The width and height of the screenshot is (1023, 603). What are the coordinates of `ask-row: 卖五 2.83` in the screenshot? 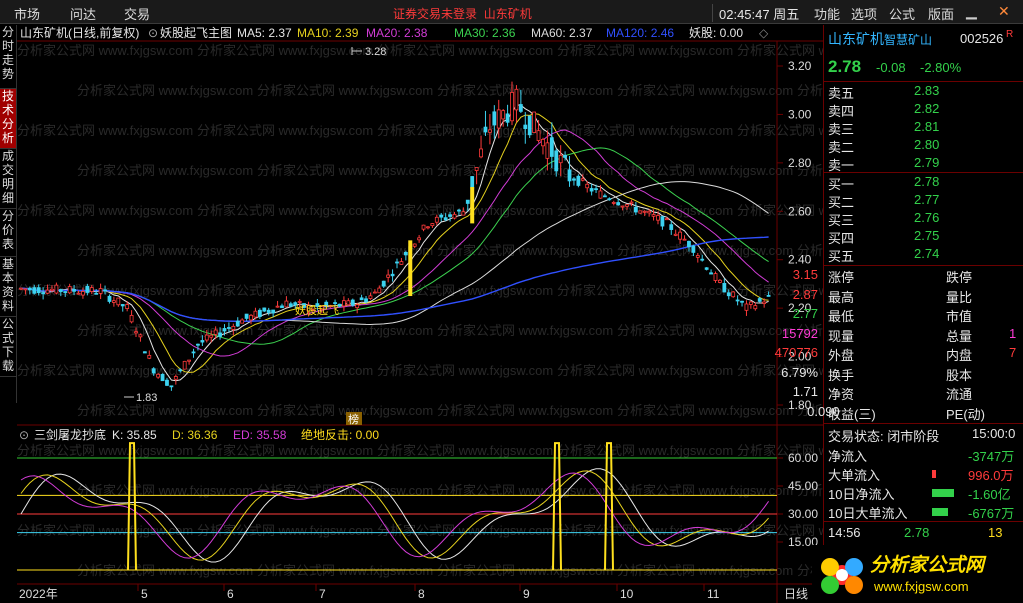 It's located at (883, 92).